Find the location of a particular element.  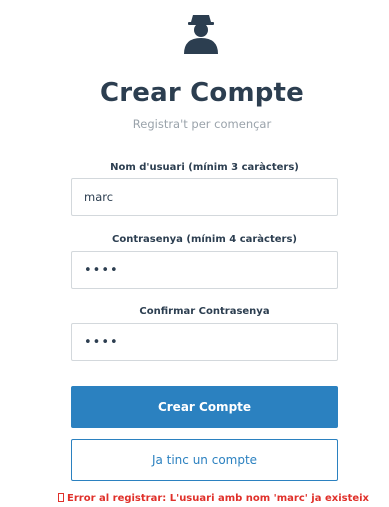

confirm-password-label: Confirmar Contrasenya is located at coordinates (204, 311).